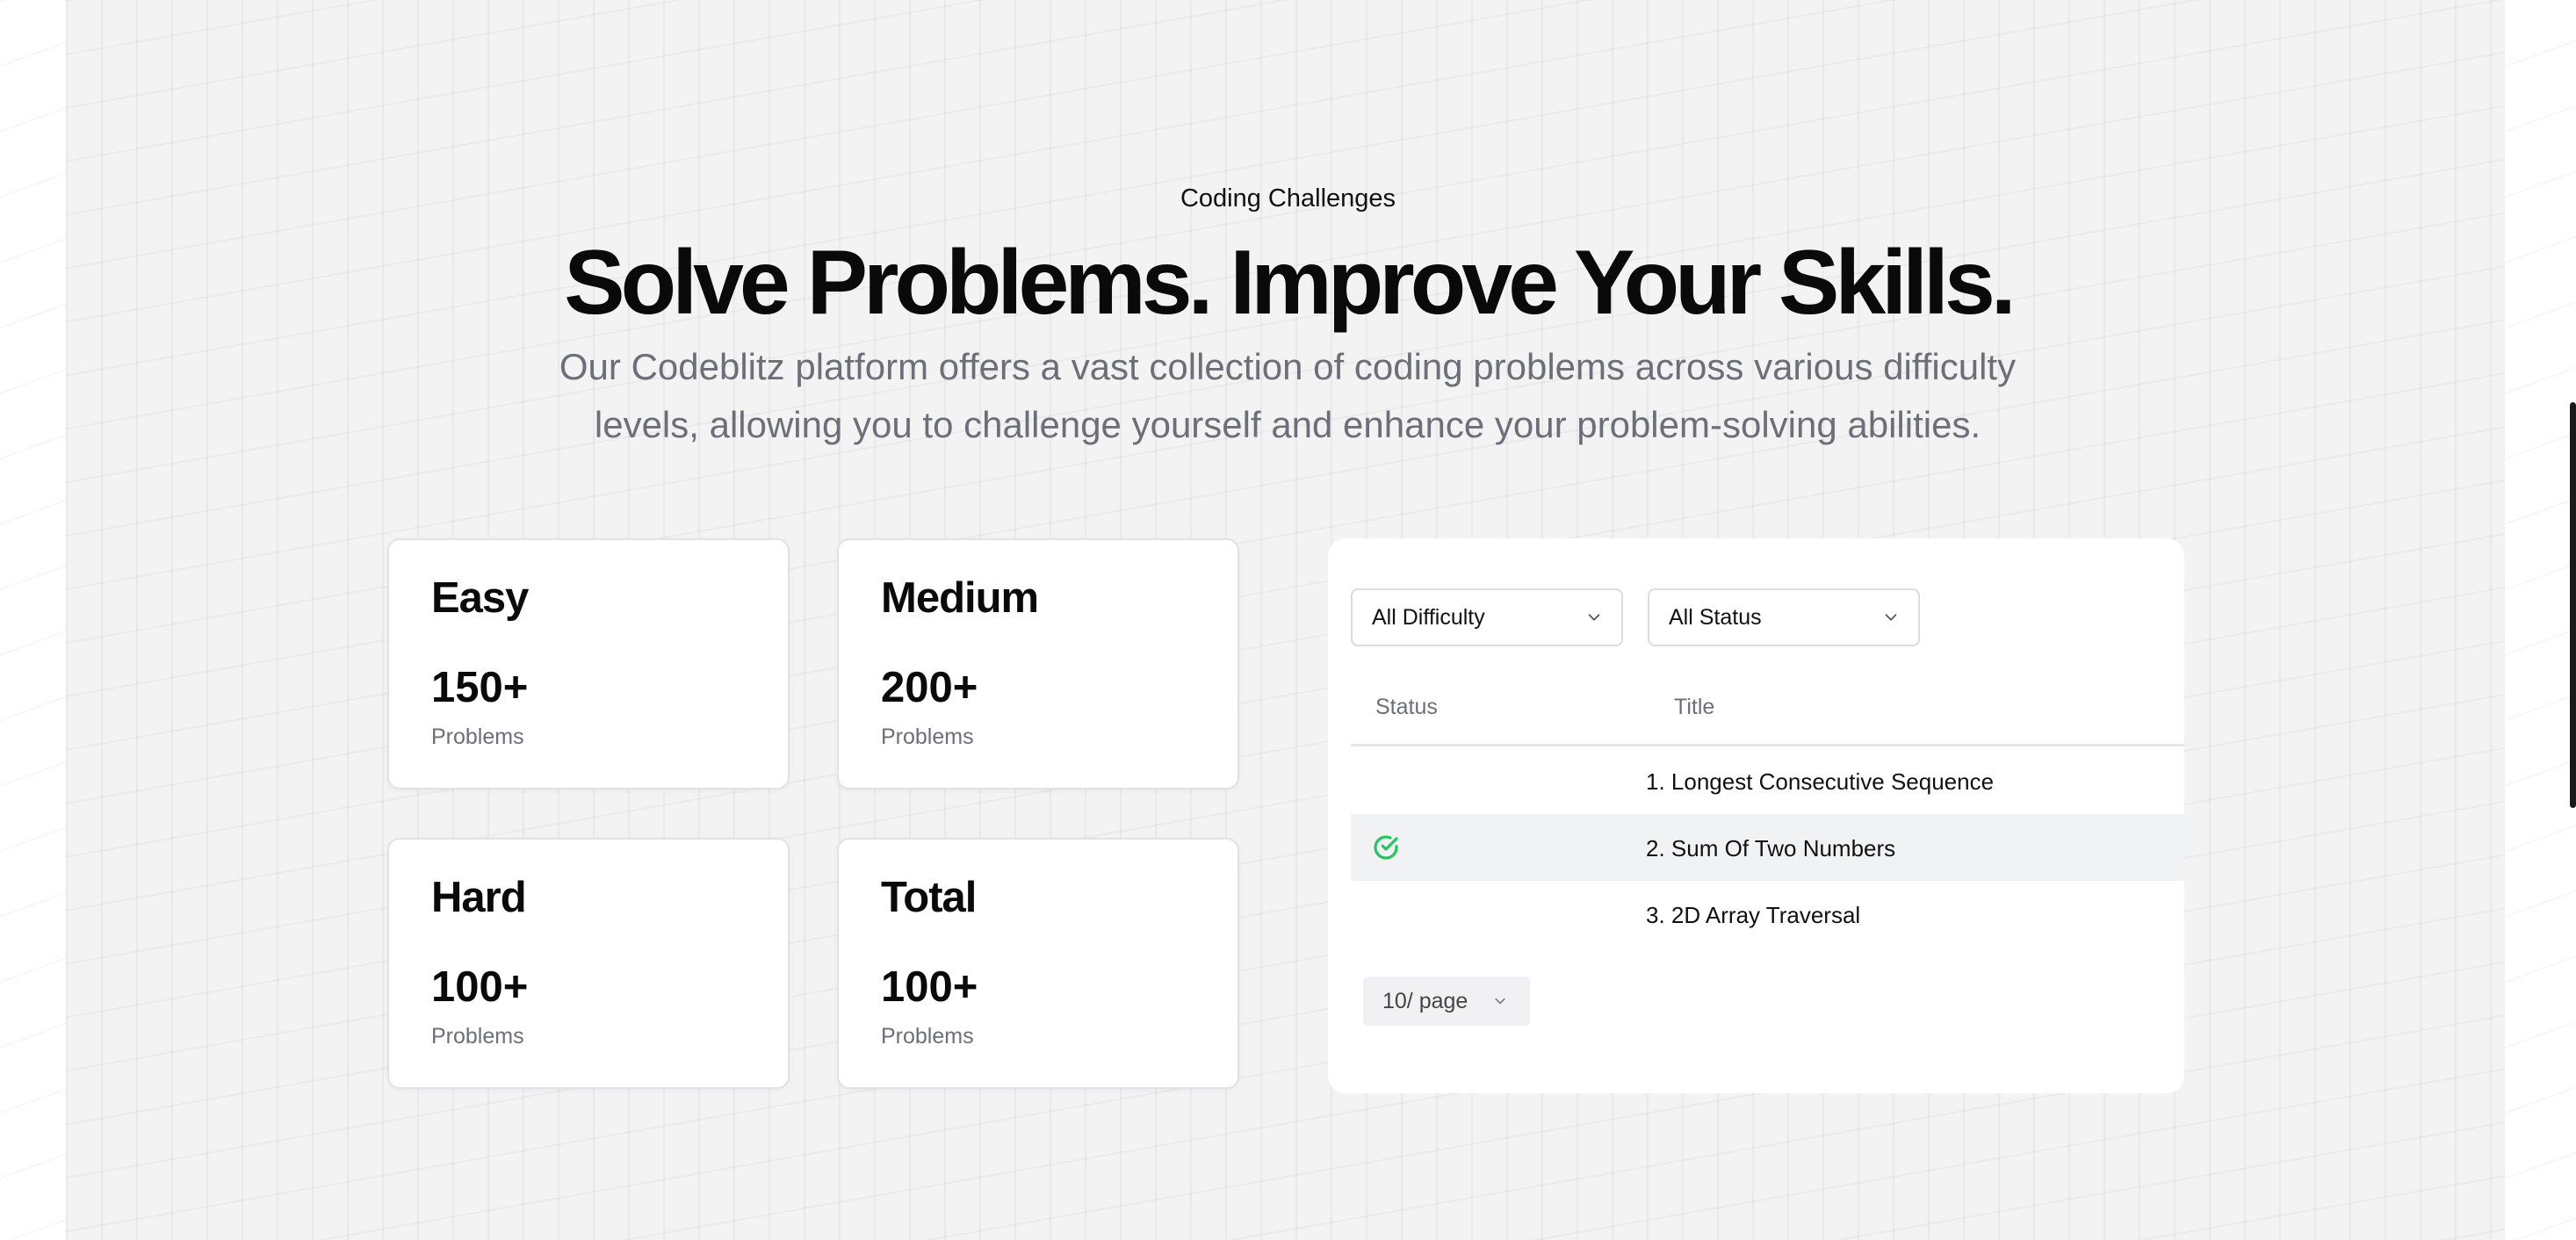 The width and height of the screenshot is (2576, 1240). Describe the element at coordinates (1288, 198) in the screenshot. I see `section-eyebrow: Coding Challenges` at that location.